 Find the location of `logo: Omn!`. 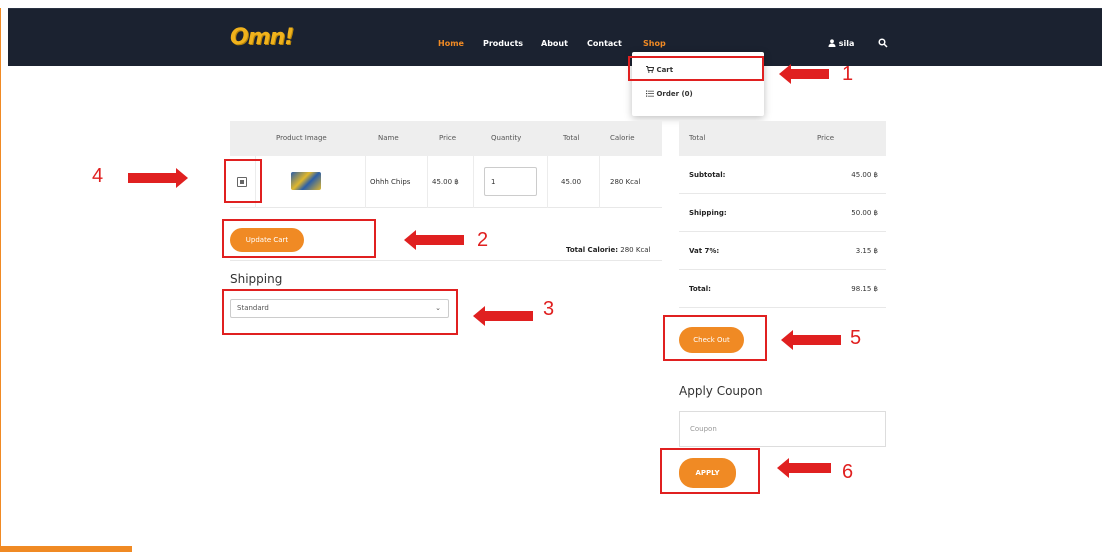

logo: Omn! is located at coordinates (265, 40).